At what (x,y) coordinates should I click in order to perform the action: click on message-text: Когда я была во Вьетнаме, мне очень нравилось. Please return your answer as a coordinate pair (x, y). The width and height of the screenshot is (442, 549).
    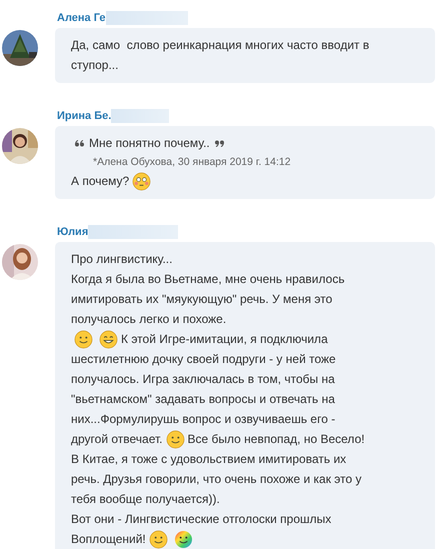
    Looking at the image, I should click on (208, 279).